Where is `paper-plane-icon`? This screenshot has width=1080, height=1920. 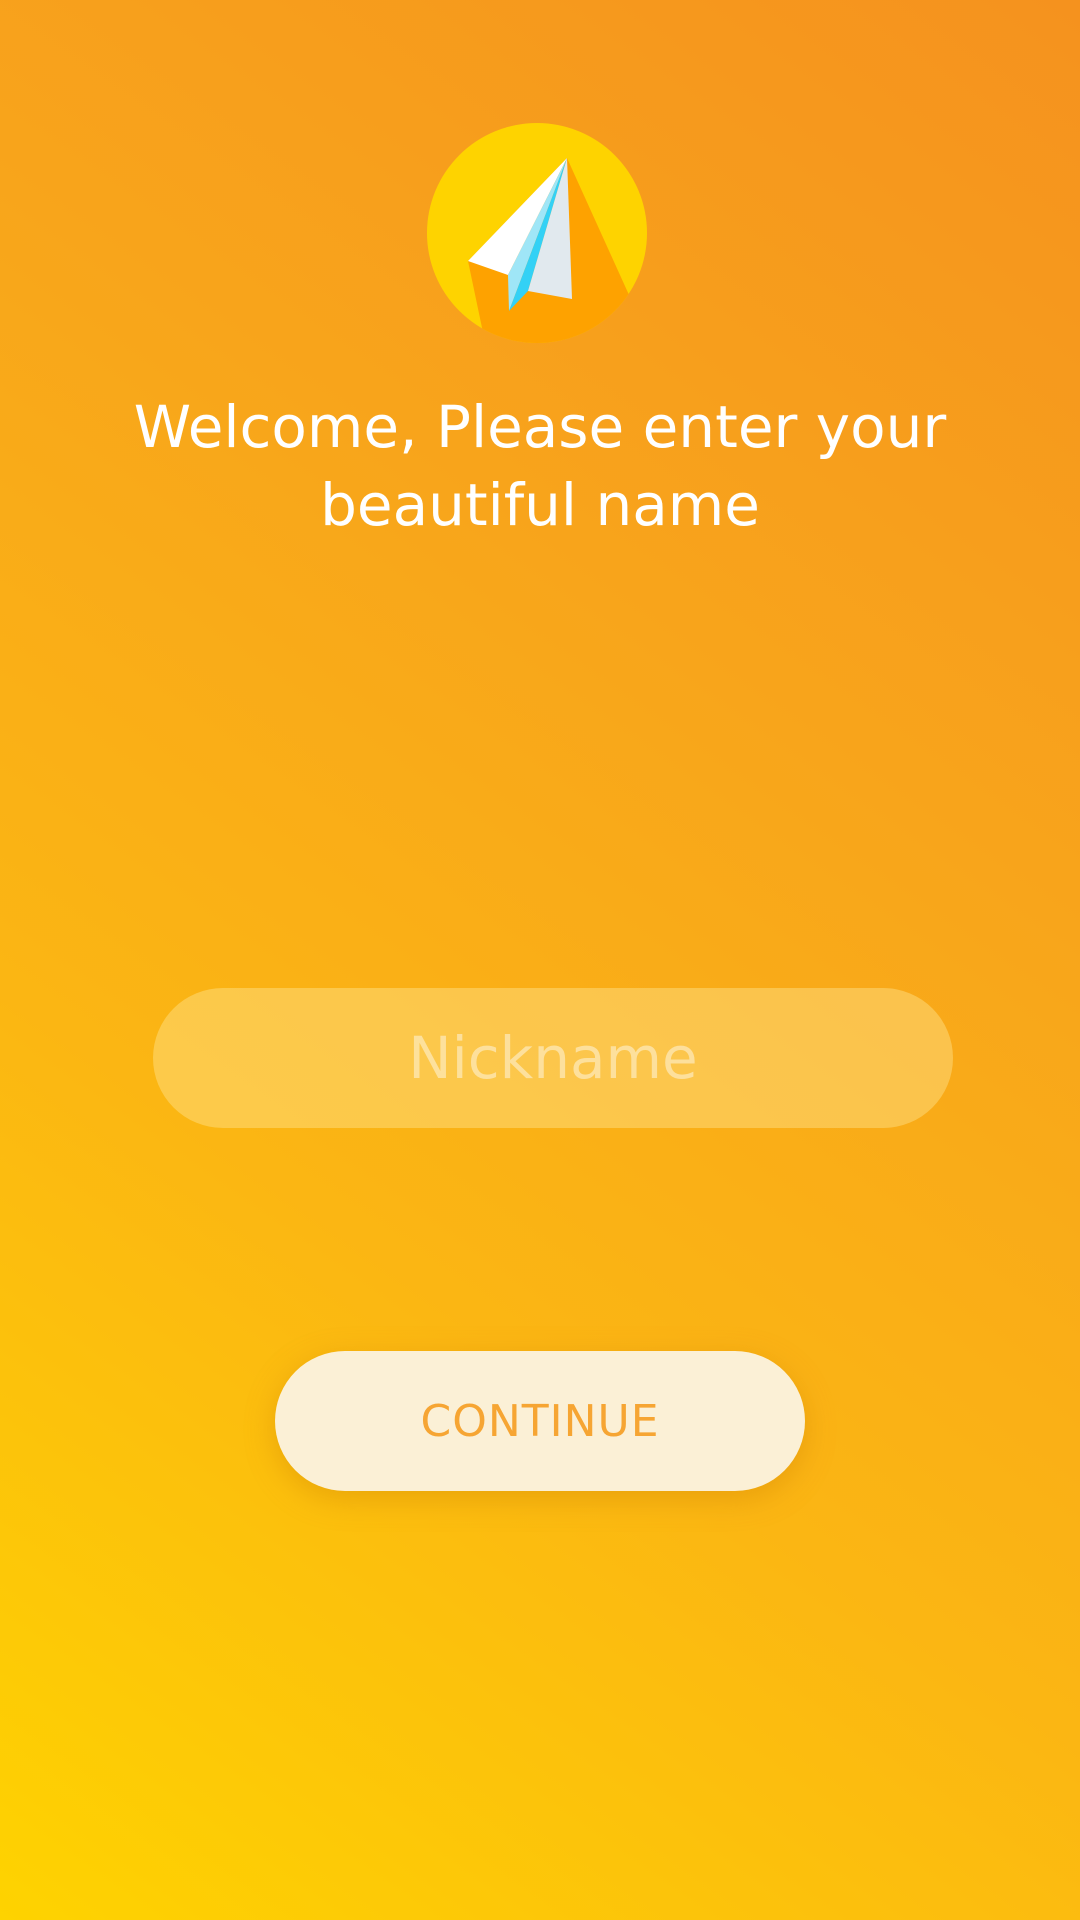
paper-plane-icon is located at coordinates (537, 233).